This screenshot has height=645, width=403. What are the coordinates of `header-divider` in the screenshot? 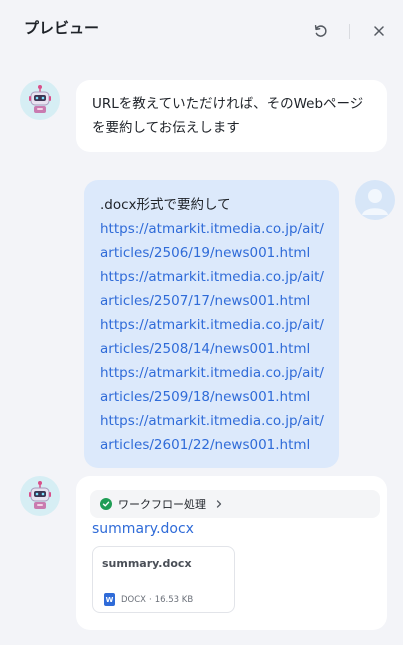 It's located at (349, 31).